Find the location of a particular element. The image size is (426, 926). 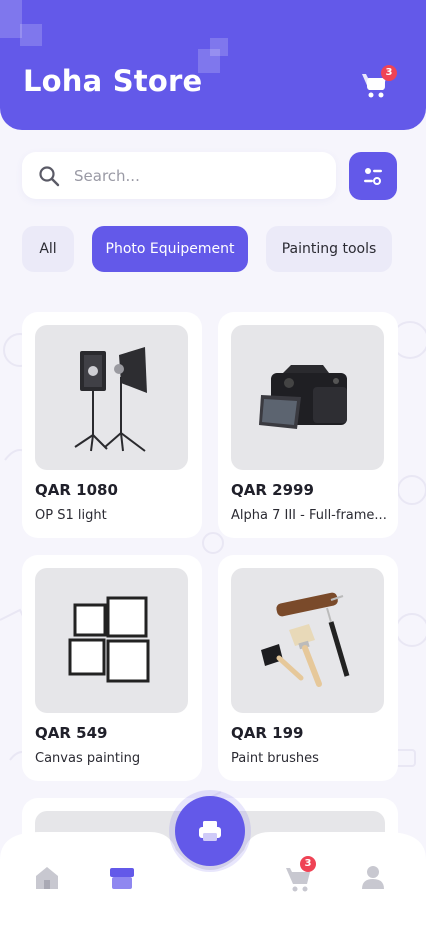

search-bar is located at coordinates (179, 175).